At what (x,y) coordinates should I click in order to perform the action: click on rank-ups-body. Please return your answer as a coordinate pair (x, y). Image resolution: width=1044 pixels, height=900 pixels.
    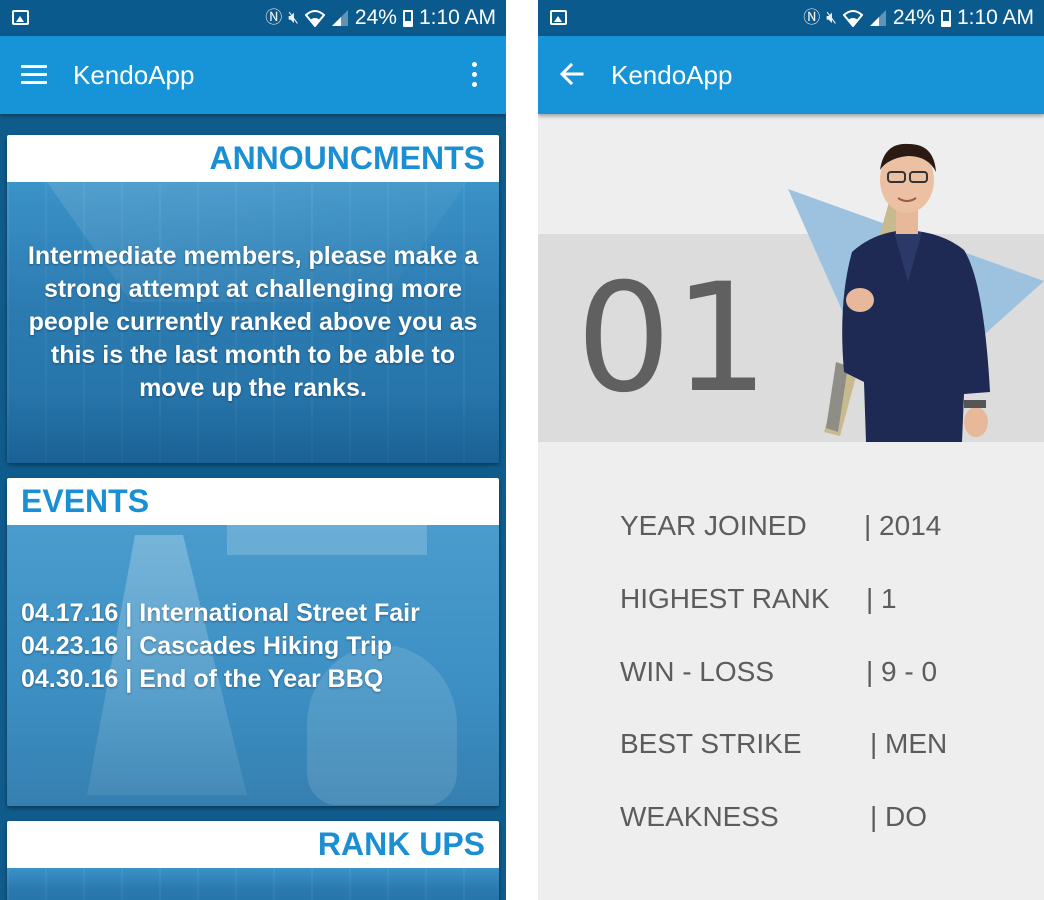
    Looking at the image, I should click on (253, 884).